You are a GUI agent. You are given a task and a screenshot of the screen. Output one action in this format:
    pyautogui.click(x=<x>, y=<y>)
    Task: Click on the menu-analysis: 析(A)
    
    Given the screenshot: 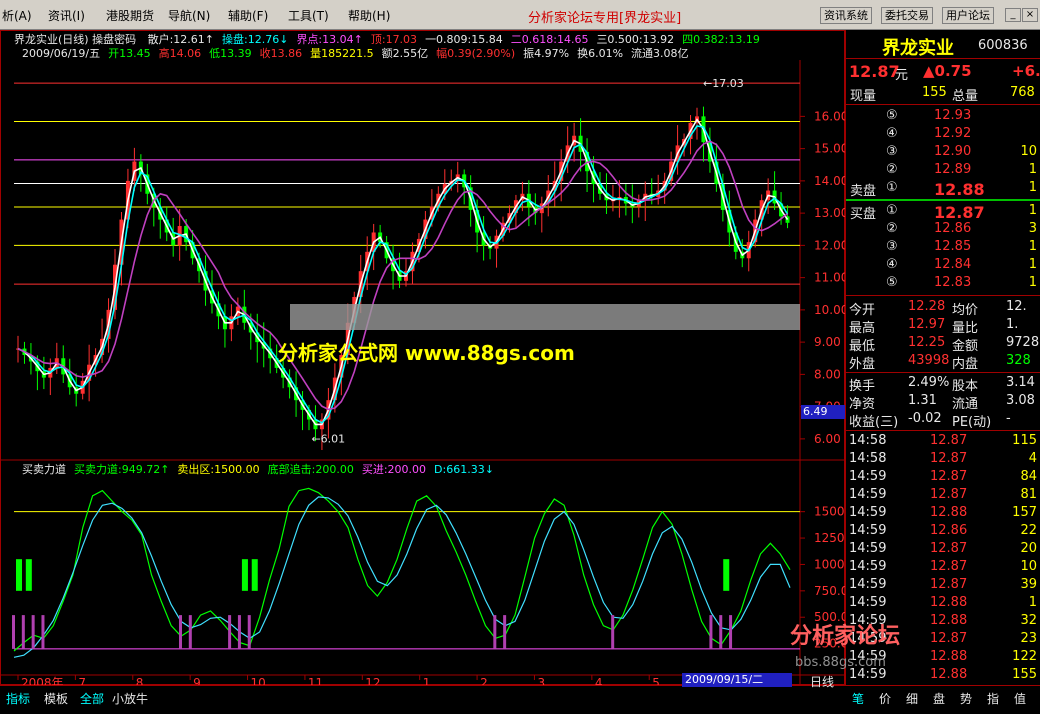 What is the action you would take?
    pyautogui.click(x=17, y=15)
    